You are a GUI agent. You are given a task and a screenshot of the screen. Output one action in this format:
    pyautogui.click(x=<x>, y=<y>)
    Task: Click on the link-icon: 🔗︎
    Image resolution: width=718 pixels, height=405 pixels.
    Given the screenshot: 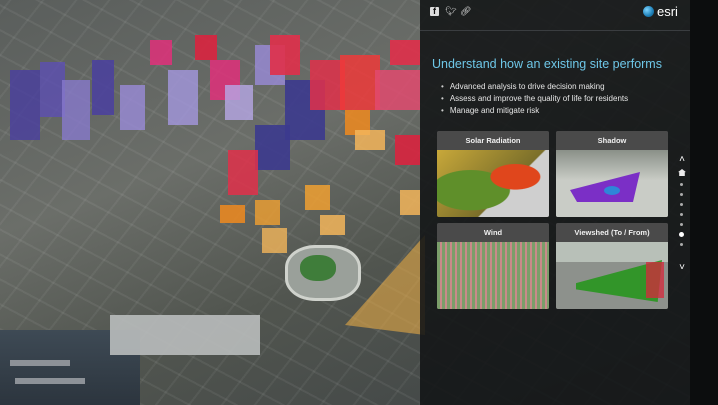 What is the action you would take?
    pyautogui.click(x=465, y=11)
    